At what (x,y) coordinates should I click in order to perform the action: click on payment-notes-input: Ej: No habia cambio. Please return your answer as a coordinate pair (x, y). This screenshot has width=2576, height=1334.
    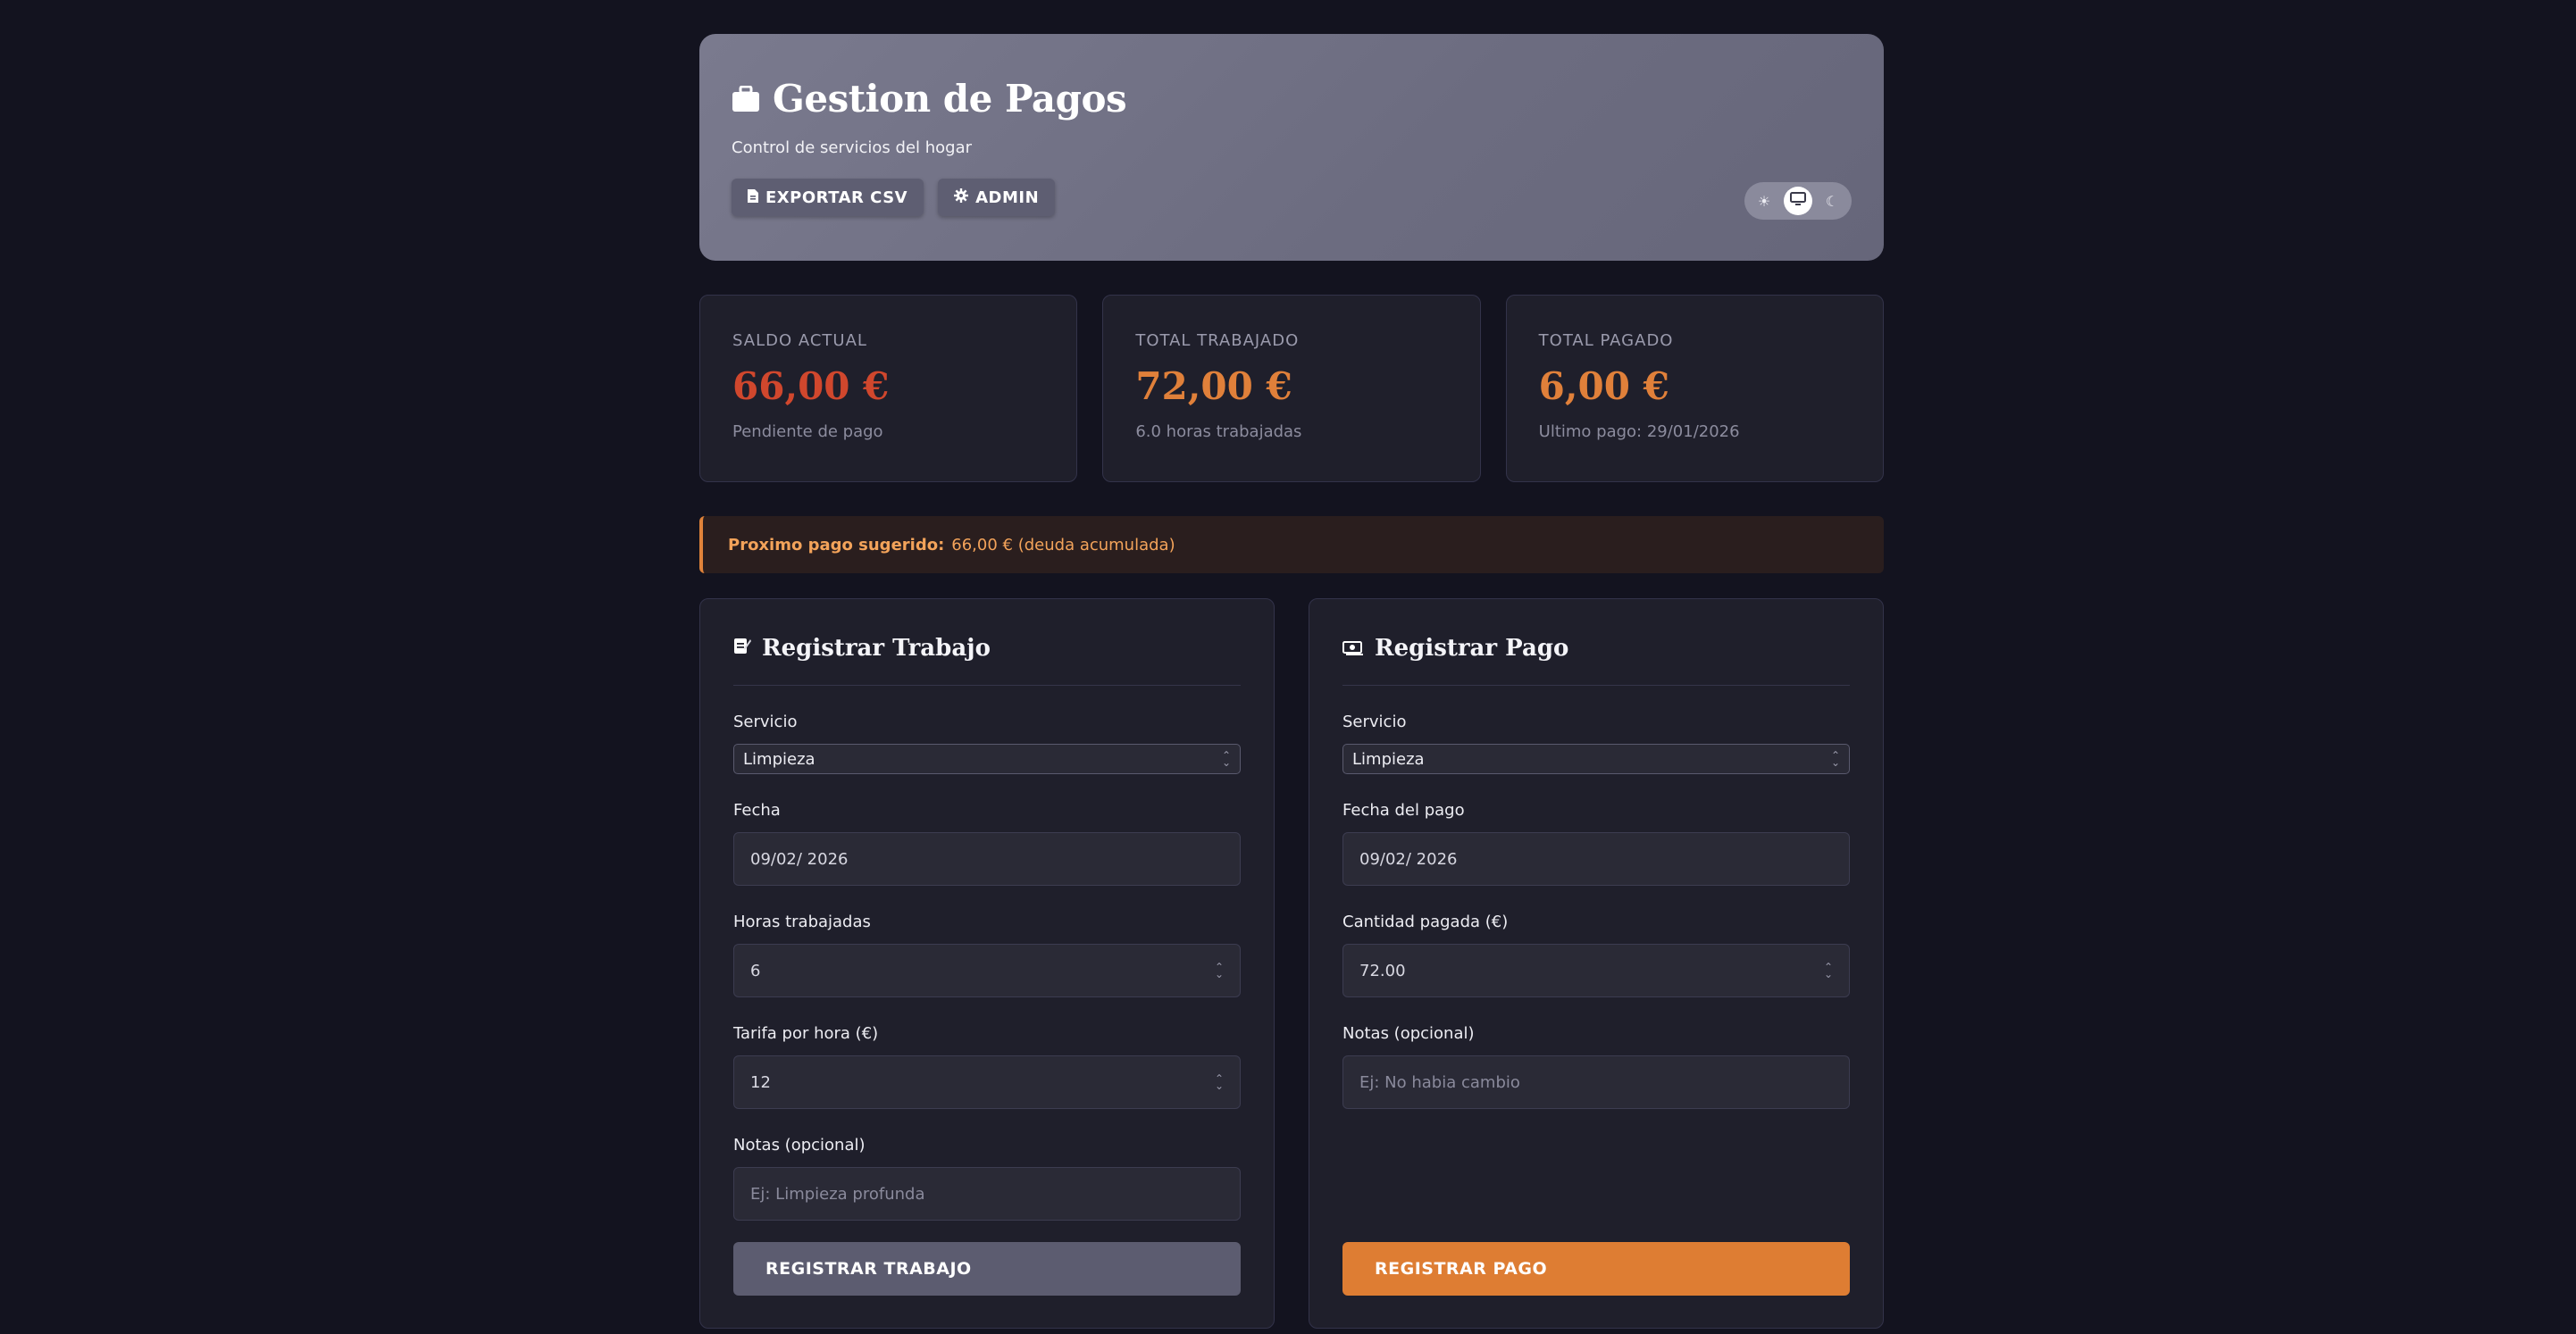
    Looking at the image, I should click on (1596, 1082).